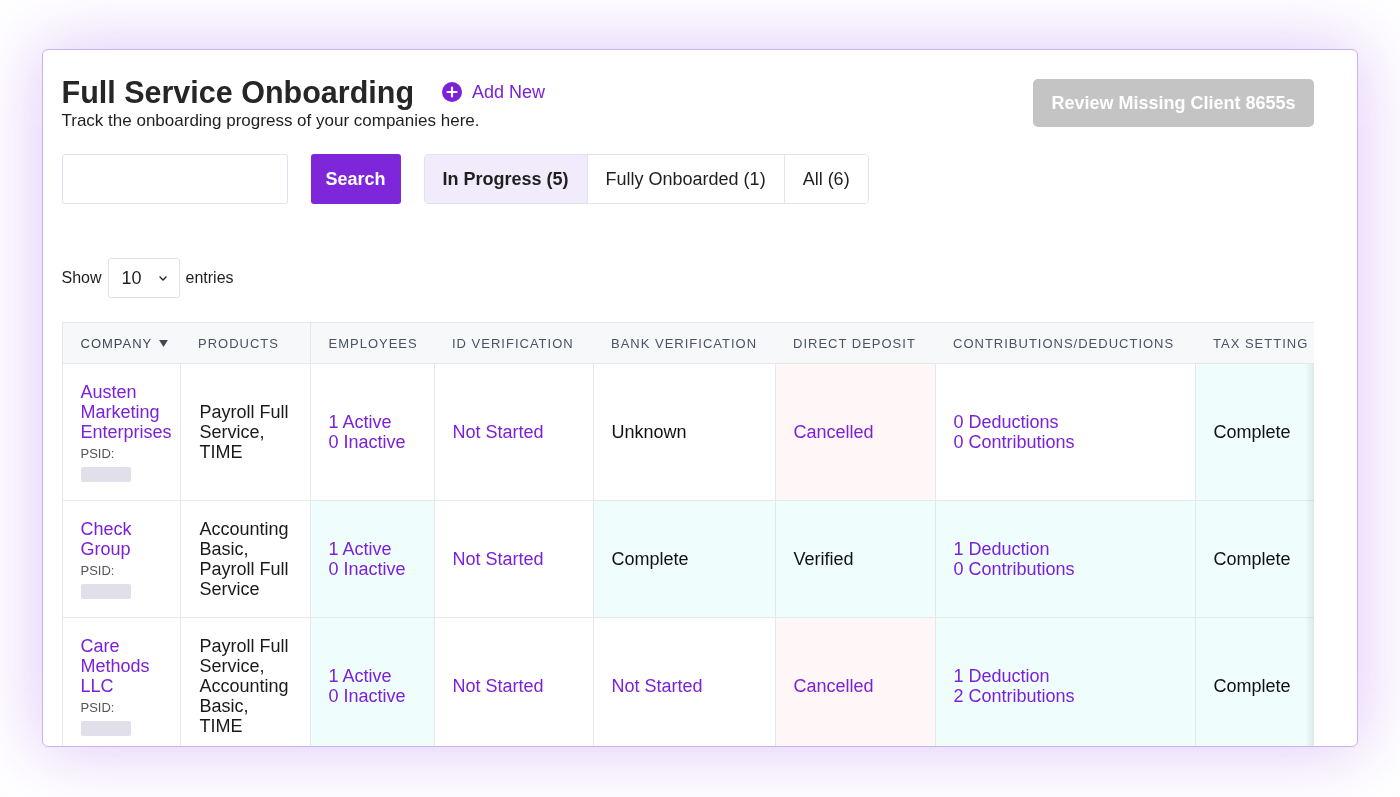 The height and width of the screenshot is (797, 1400). I want to click on page-title: Full Service Onboarding, so click(237, 92).